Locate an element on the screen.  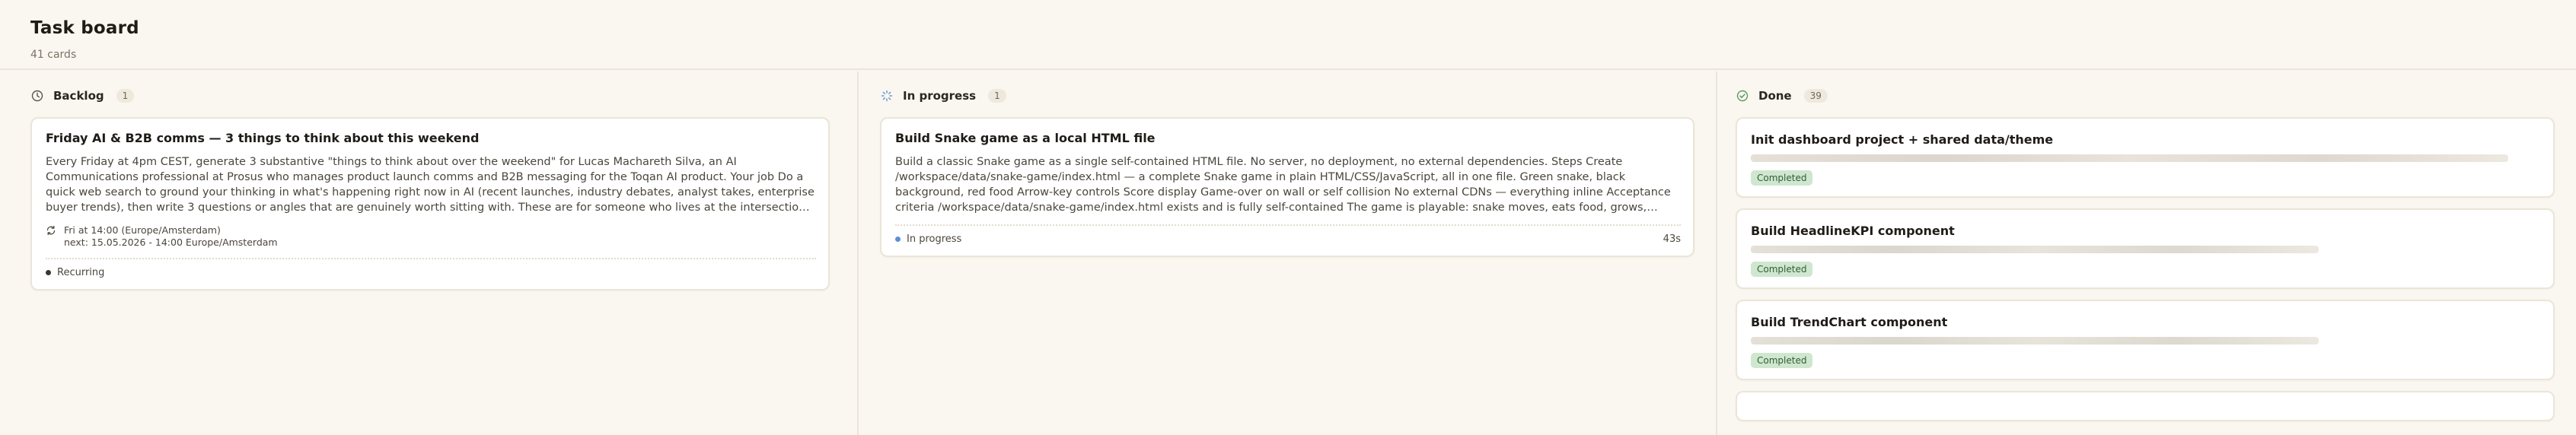
column-header-done: Done 39 is located at coordinates (2145, 88).